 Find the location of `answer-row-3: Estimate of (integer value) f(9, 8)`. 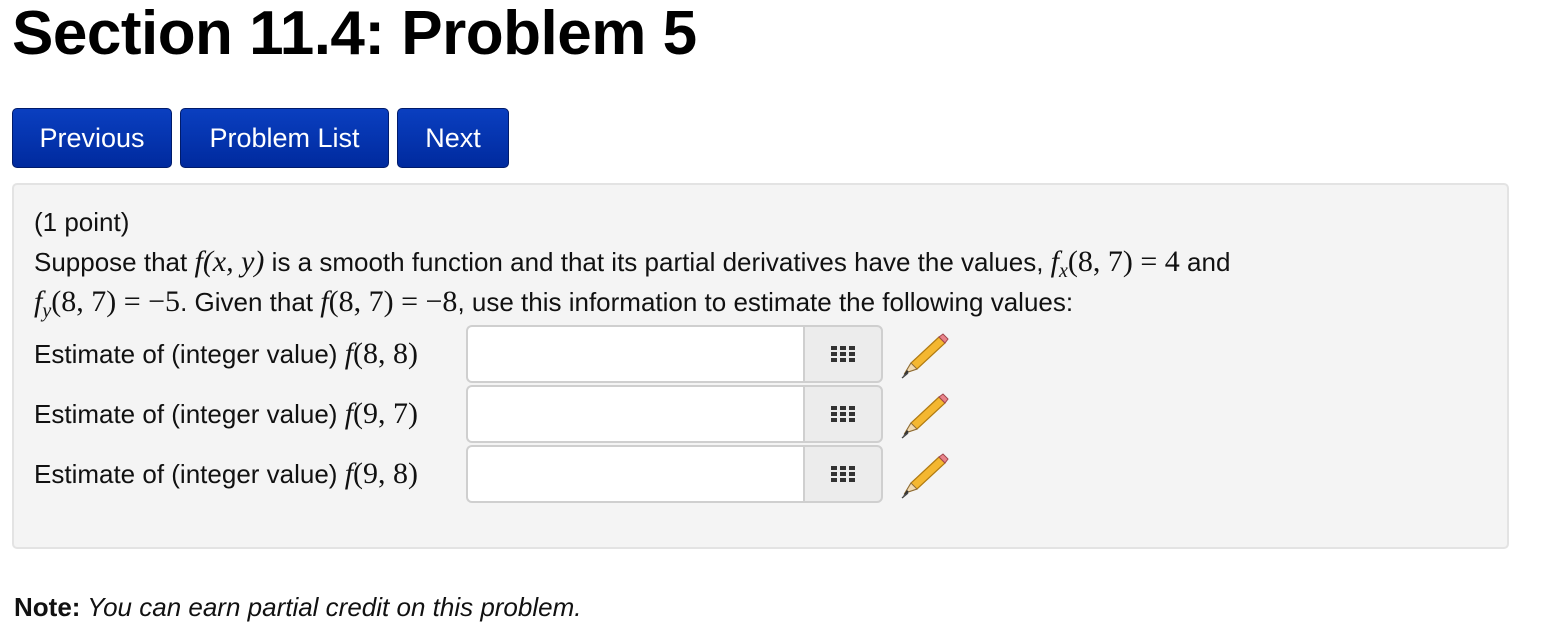

answer-row-3: Estimate of (integer value) f(9, 8) is located at coordinates (491, 474).